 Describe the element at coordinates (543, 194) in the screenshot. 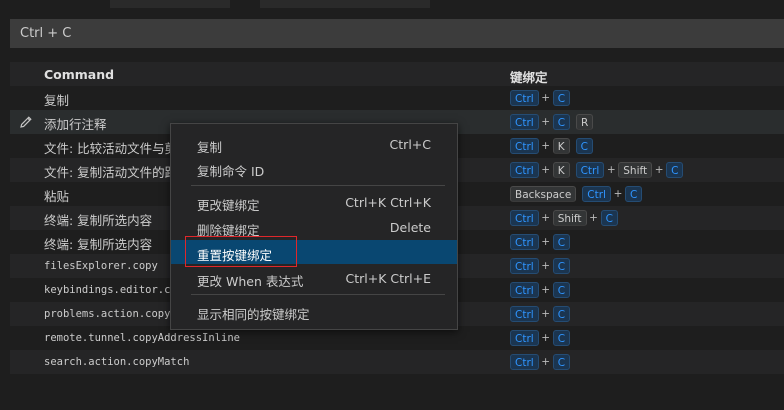

I see `key-cap: Backspace` at that location.